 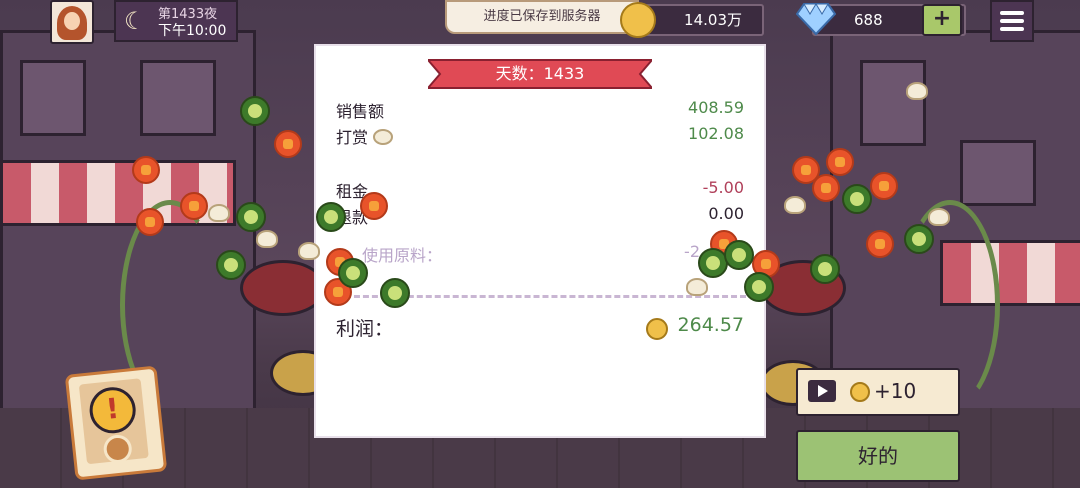 I want to click on nut-icon, so click(x=383, y=137).